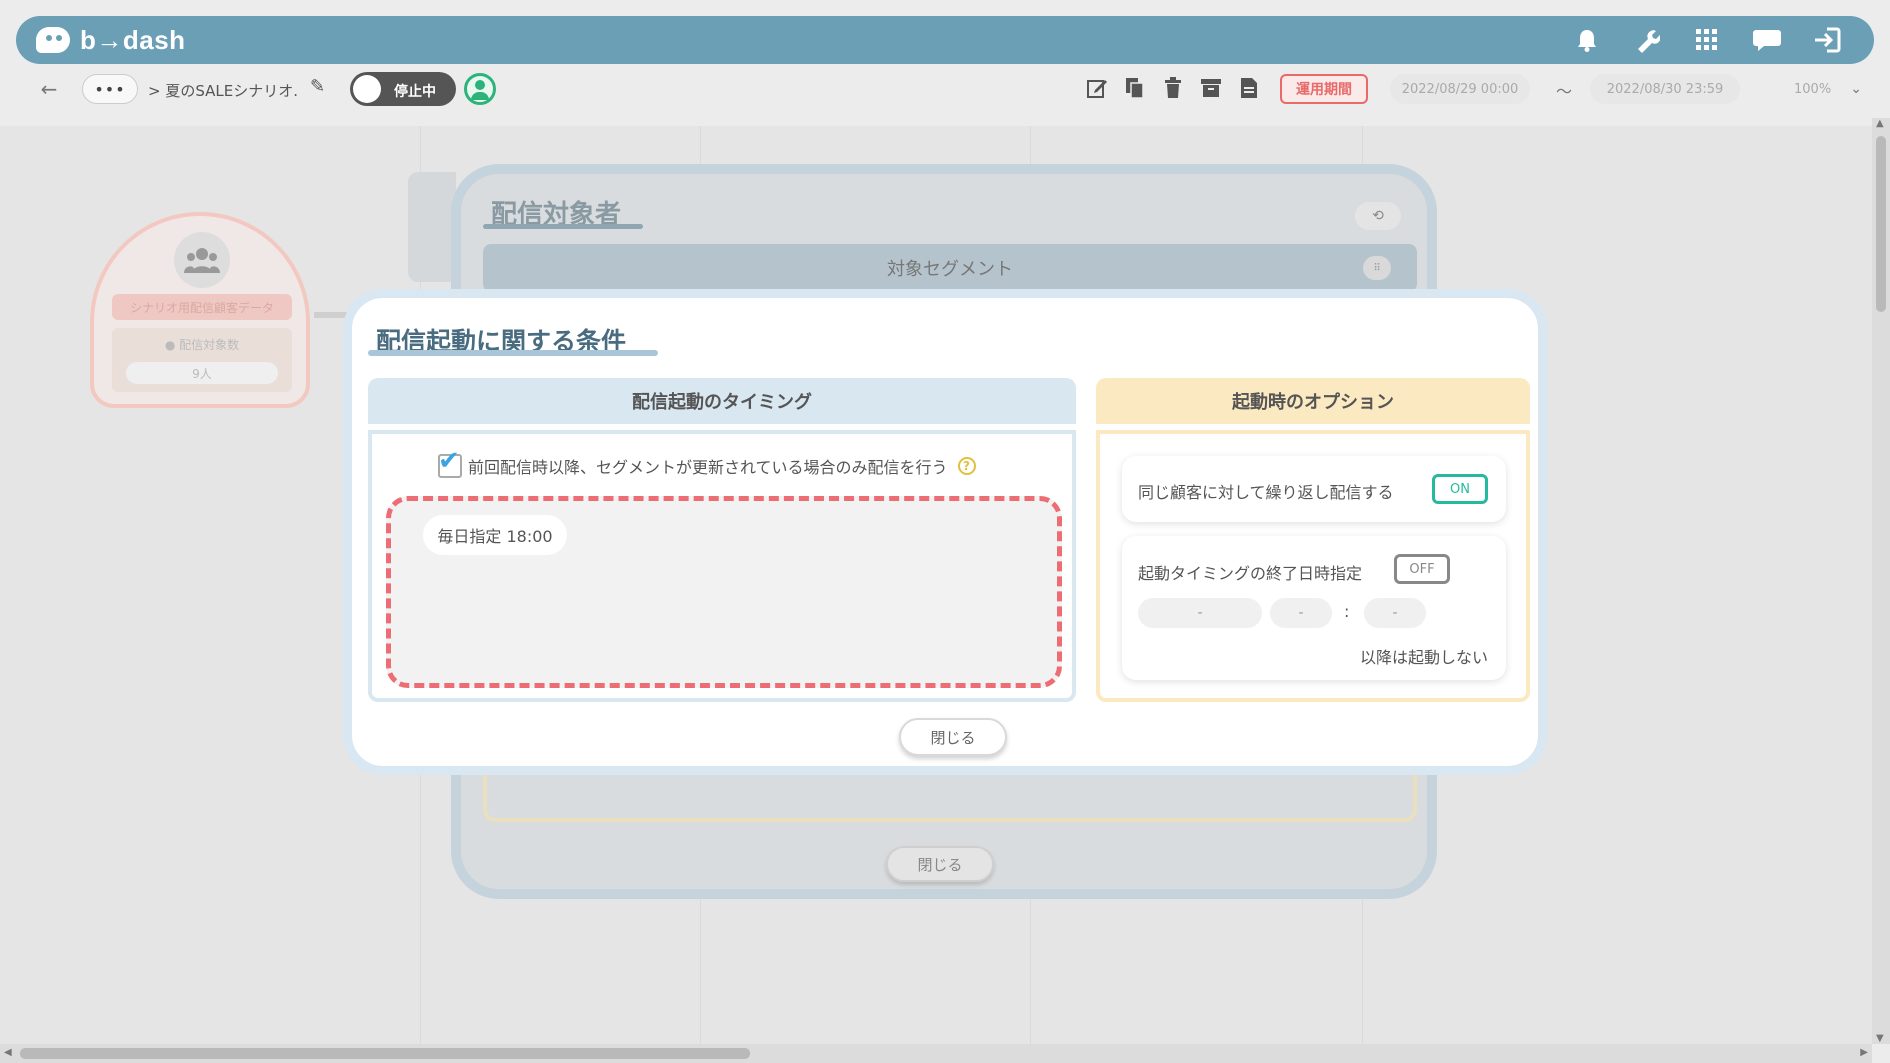 This screenshot has height=1063, width=1890. What do you see at coordinates (724, 592) in the screenshot?
I see `timing-drop-area: 毎日指定 18:00` at bounding box center [724, 592].